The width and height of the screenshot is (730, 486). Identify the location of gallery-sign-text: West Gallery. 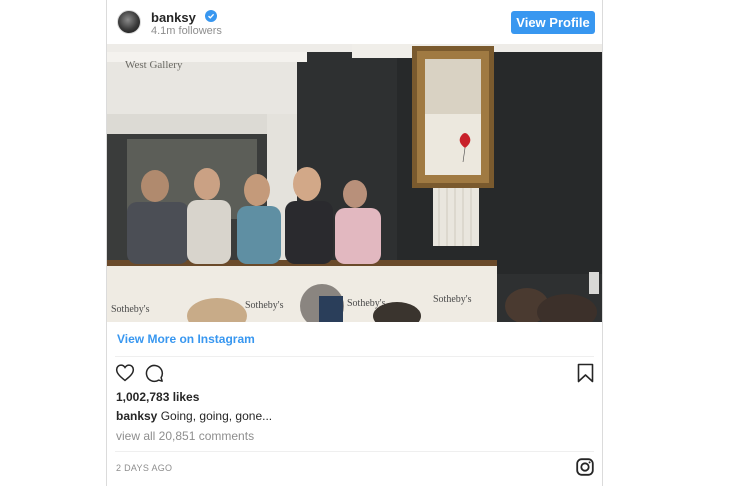
(154, 65).